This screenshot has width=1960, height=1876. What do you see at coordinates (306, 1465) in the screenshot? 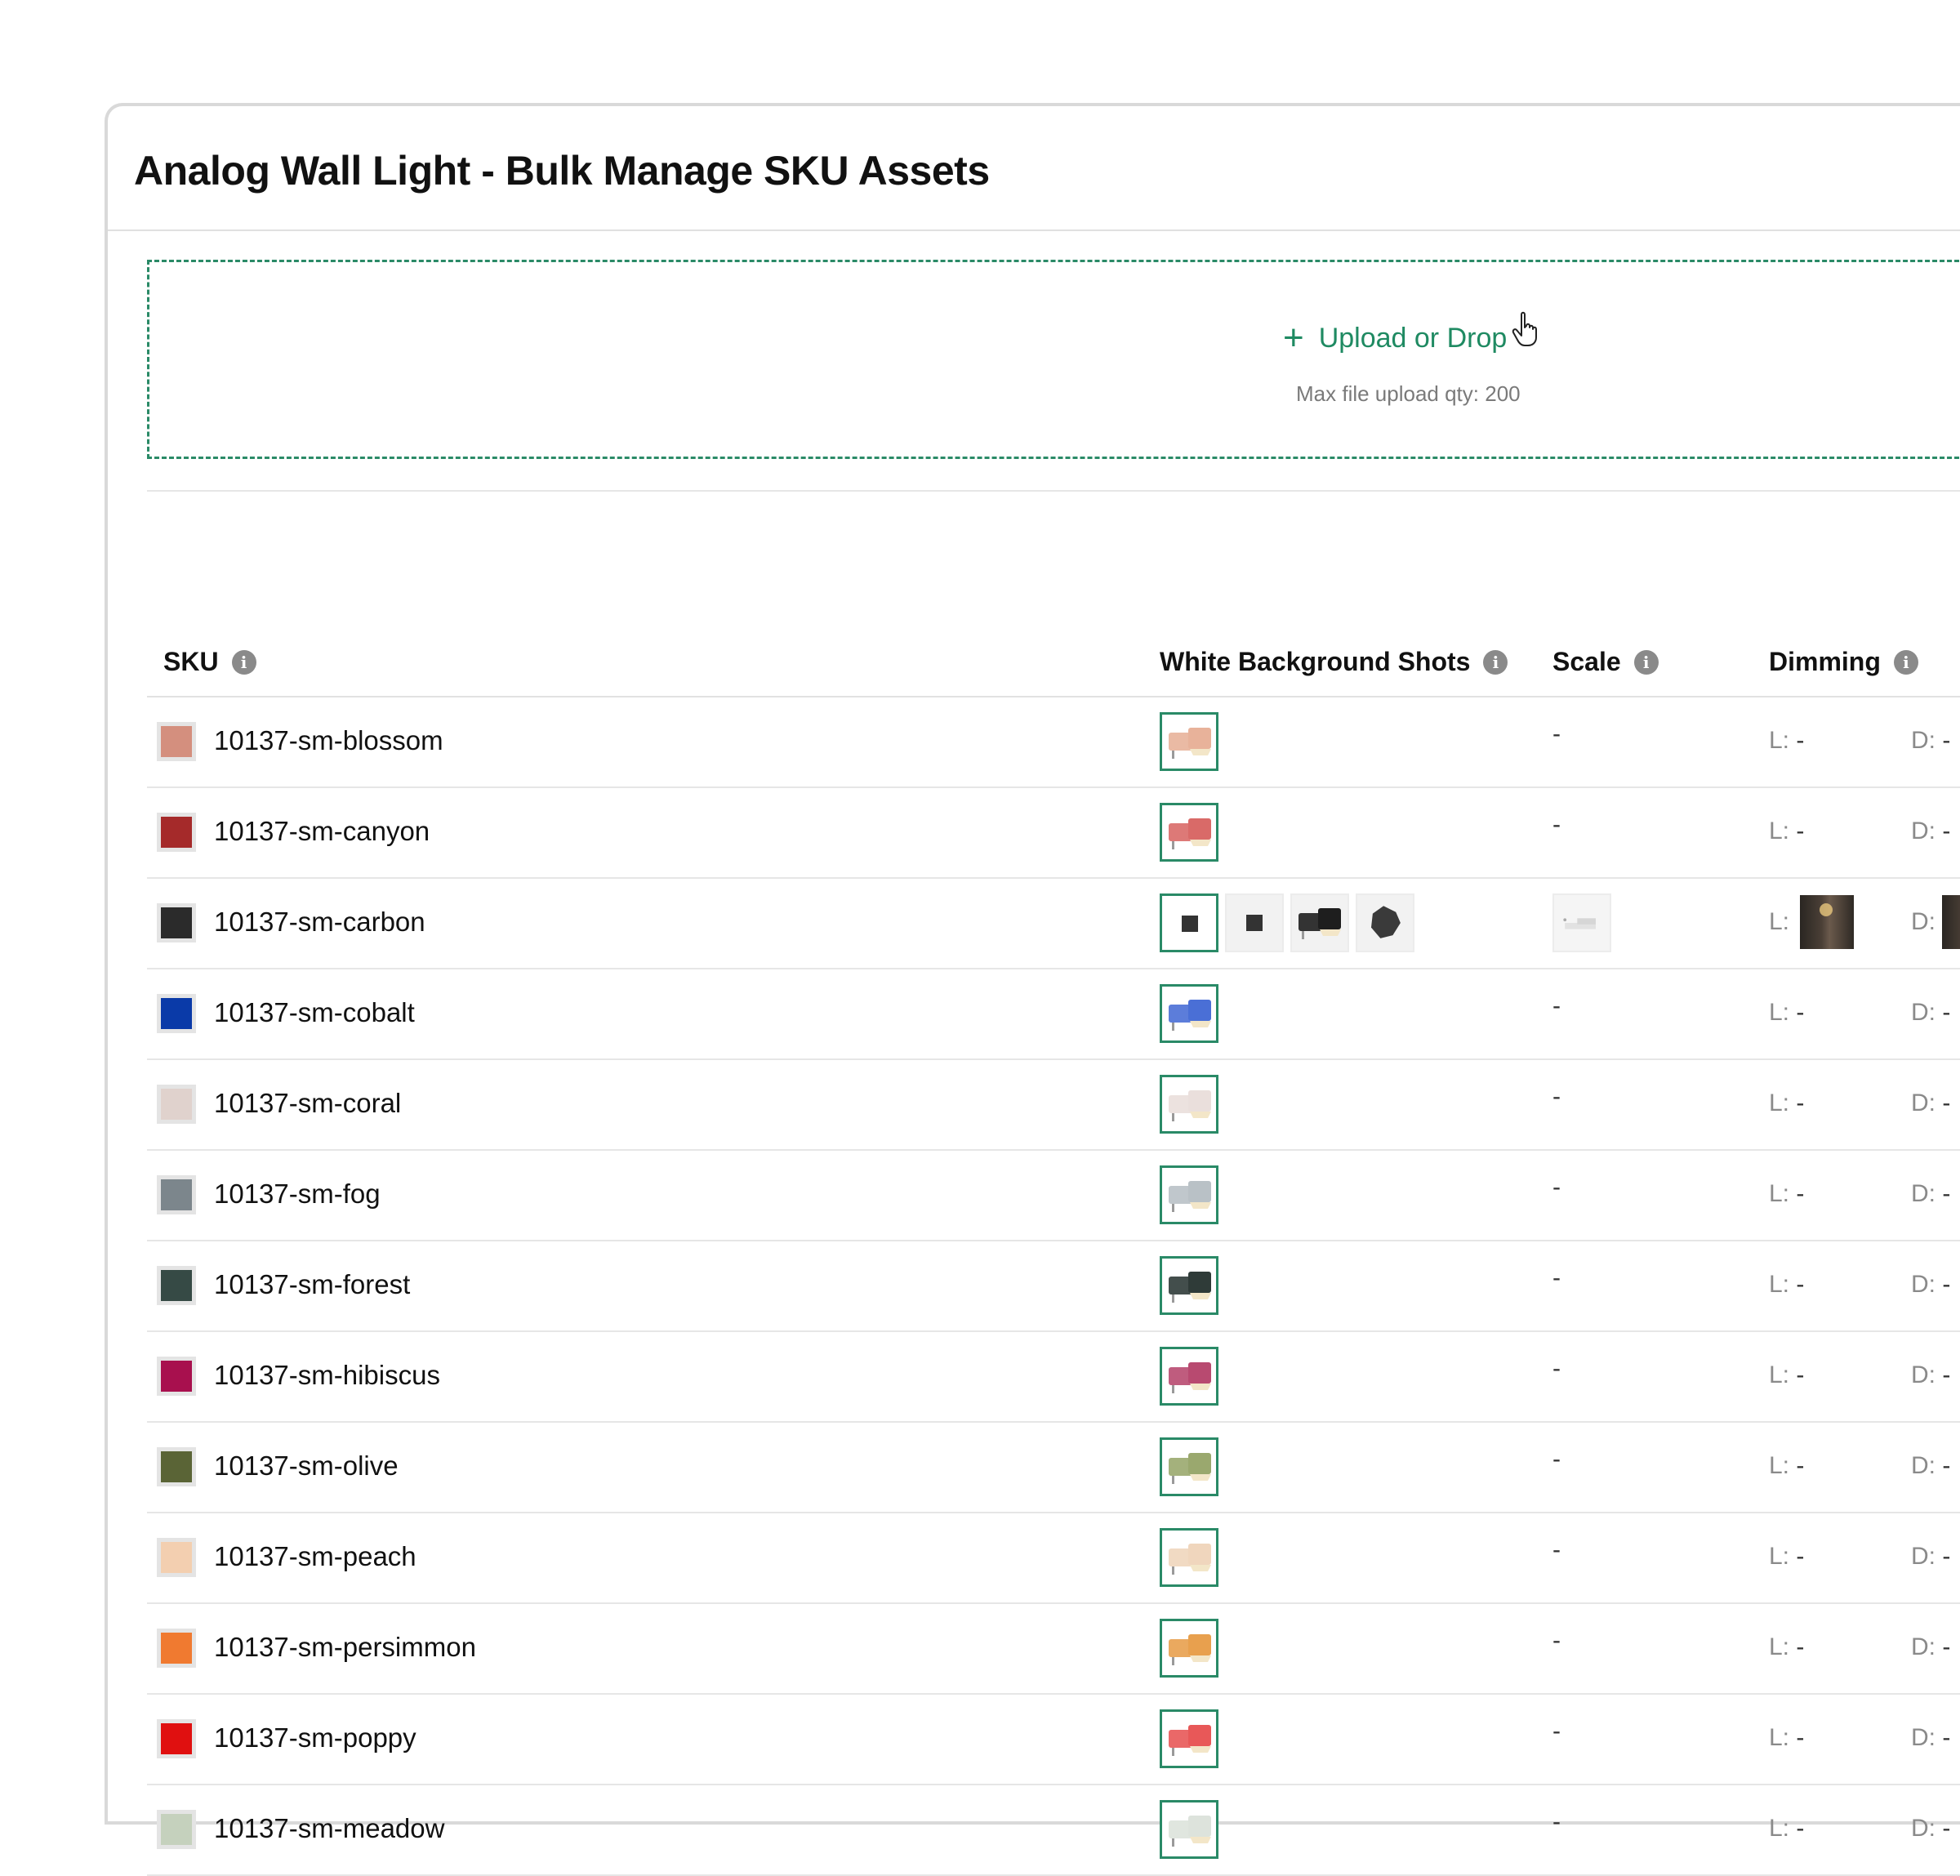
I see `sku-name: 10137-sm-olive` at bounding box center [306, 1465].